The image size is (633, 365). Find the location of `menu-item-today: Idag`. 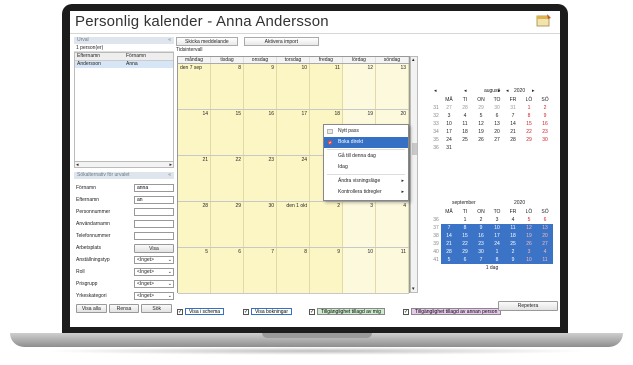

menu-item-today: Idag is located at coordinates (366, 167).